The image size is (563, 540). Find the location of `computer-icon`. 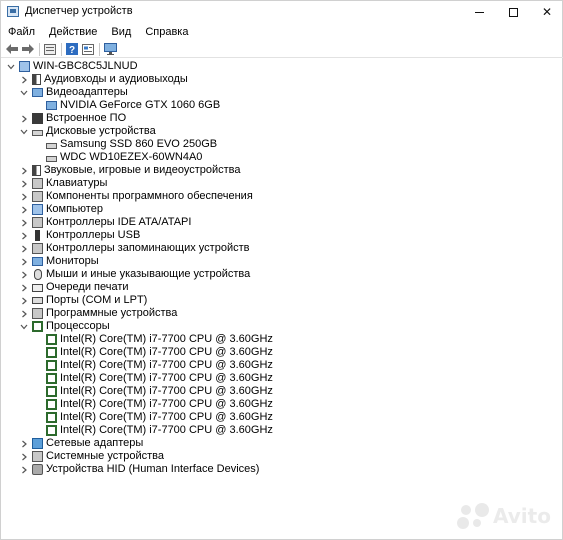

computer-icon is located at coordinates (37, 209).